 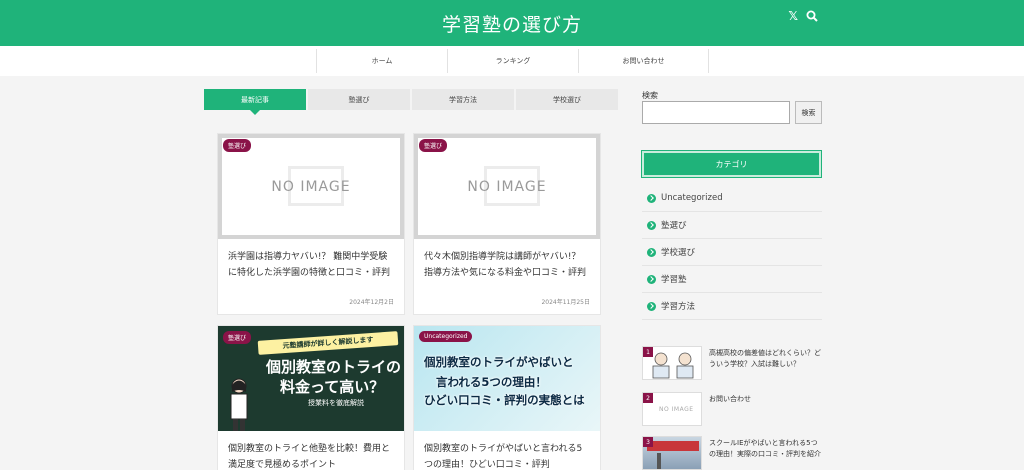 What do you see at coordinates (766, 399) in the screenshot?
I see `popular-post-title: お問い合わせ` at bounding box center [766, 399].